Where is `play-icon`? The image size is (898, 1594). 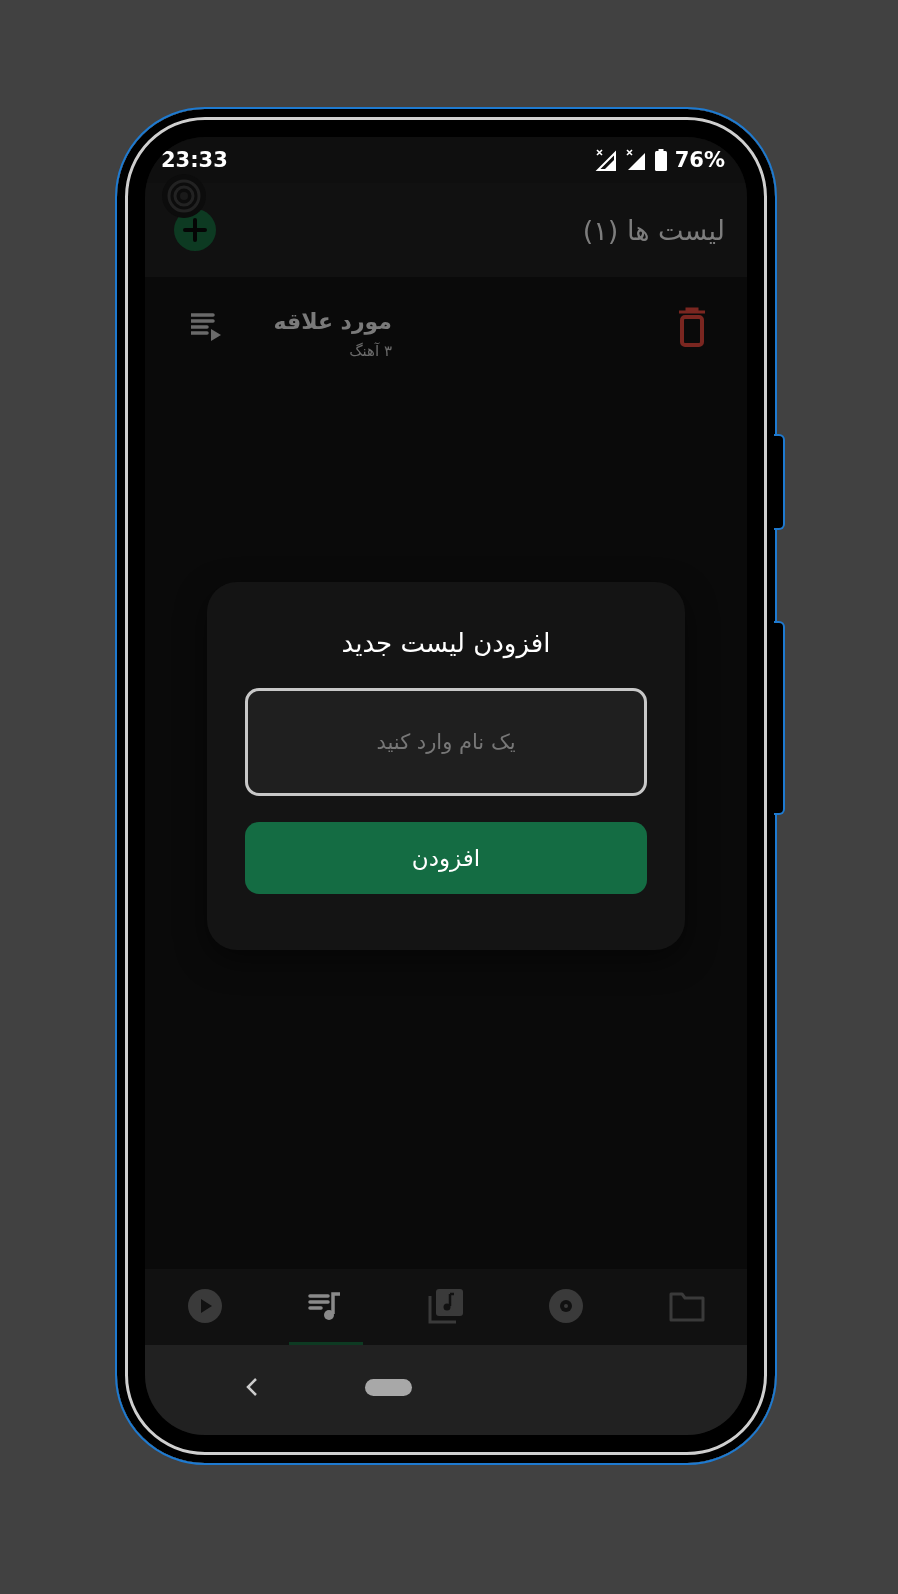
play-icon is located at coordinates (205, 1305).